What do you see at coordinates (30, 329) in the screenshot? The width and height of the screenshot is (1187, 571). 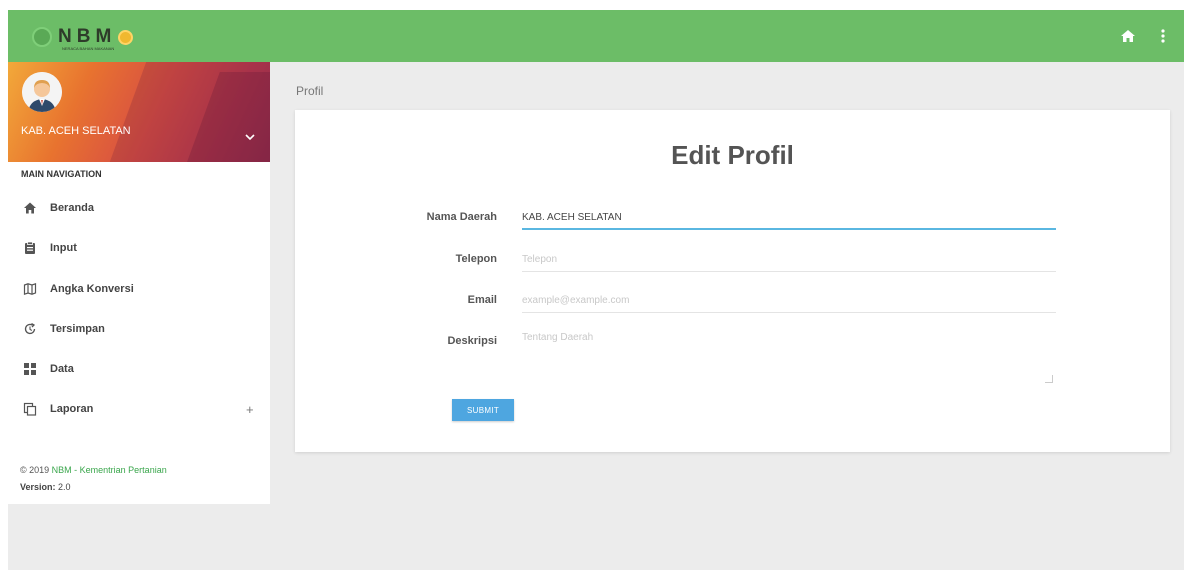 I see `refresh-icon` at bounding box center [30, 329].